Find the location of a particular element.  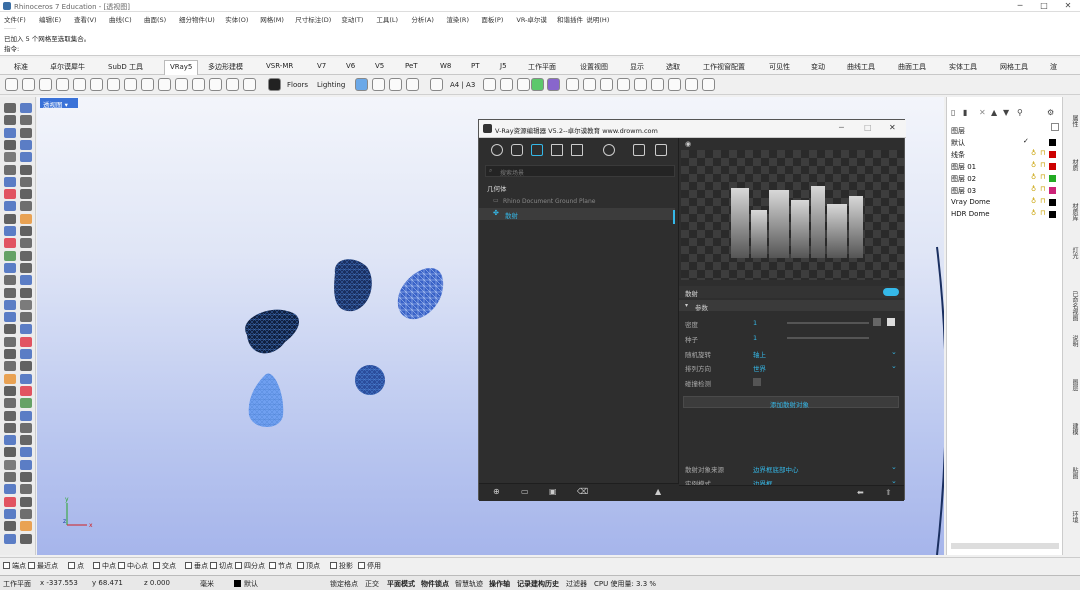

snap-8: 四分点 is located at coordinates (250, 566).